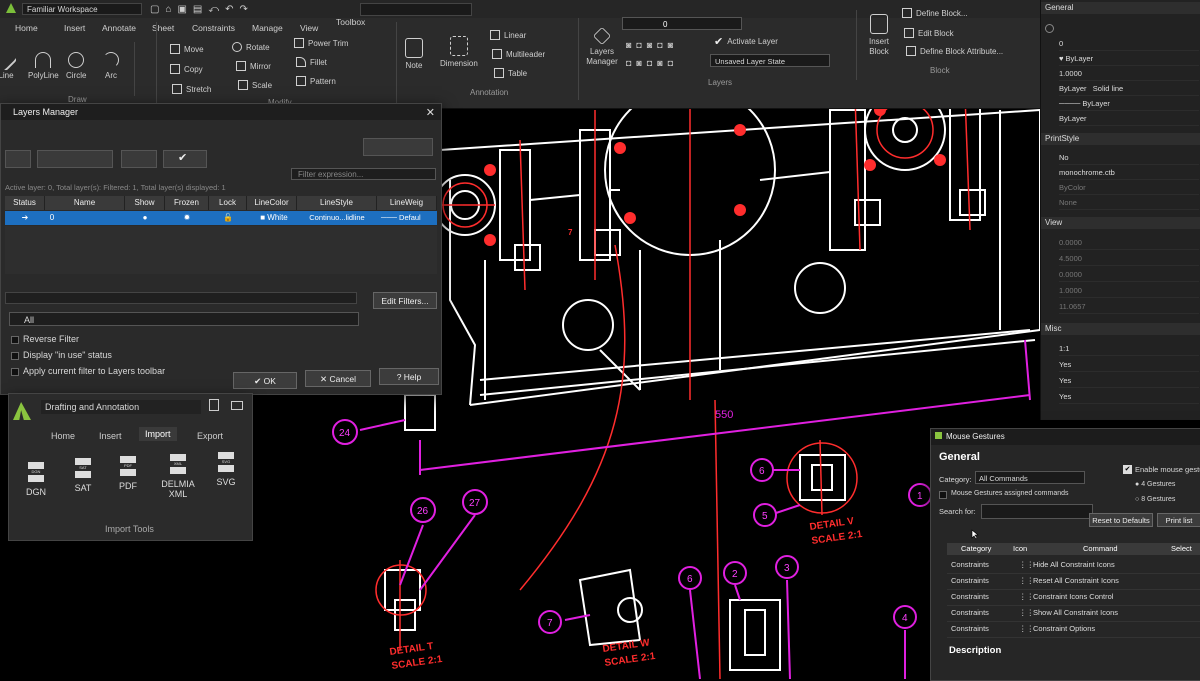 The image size is (1200, 681). I want to click on delete-layer-button, so click(75, 159).